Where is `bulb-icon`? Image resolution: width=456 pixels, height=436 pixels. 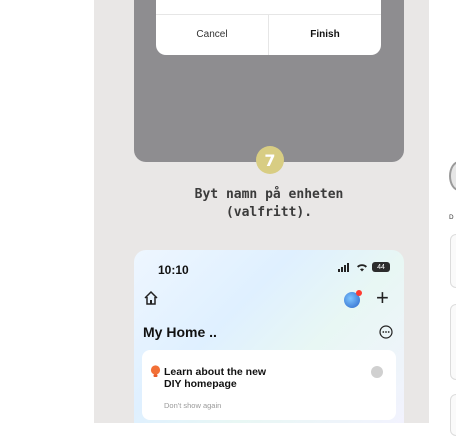 bulb-icon is located at coordinates (155, 371).